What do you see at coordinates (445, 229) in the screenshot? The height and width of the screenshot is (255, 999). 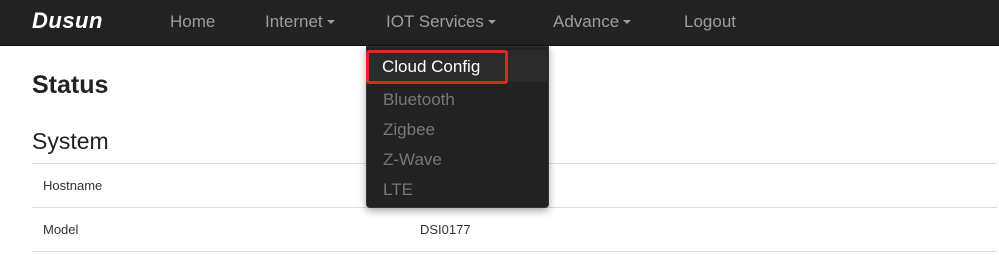 I see `model-value: DSI0177` at bounding box center [445, 229].